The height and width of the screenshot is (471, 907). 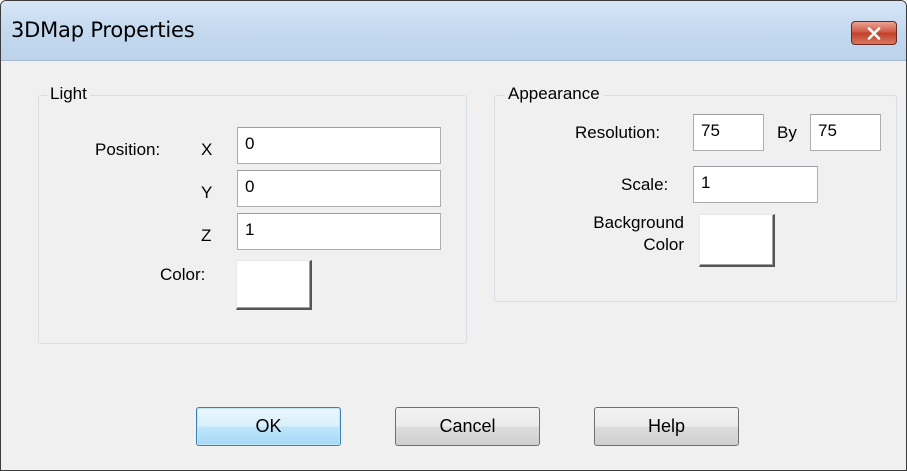 What do you see at coordinates (103, 30) in the screenshot?
I see `window-title: 3DMap Properties` at bounding box center [103, 30].